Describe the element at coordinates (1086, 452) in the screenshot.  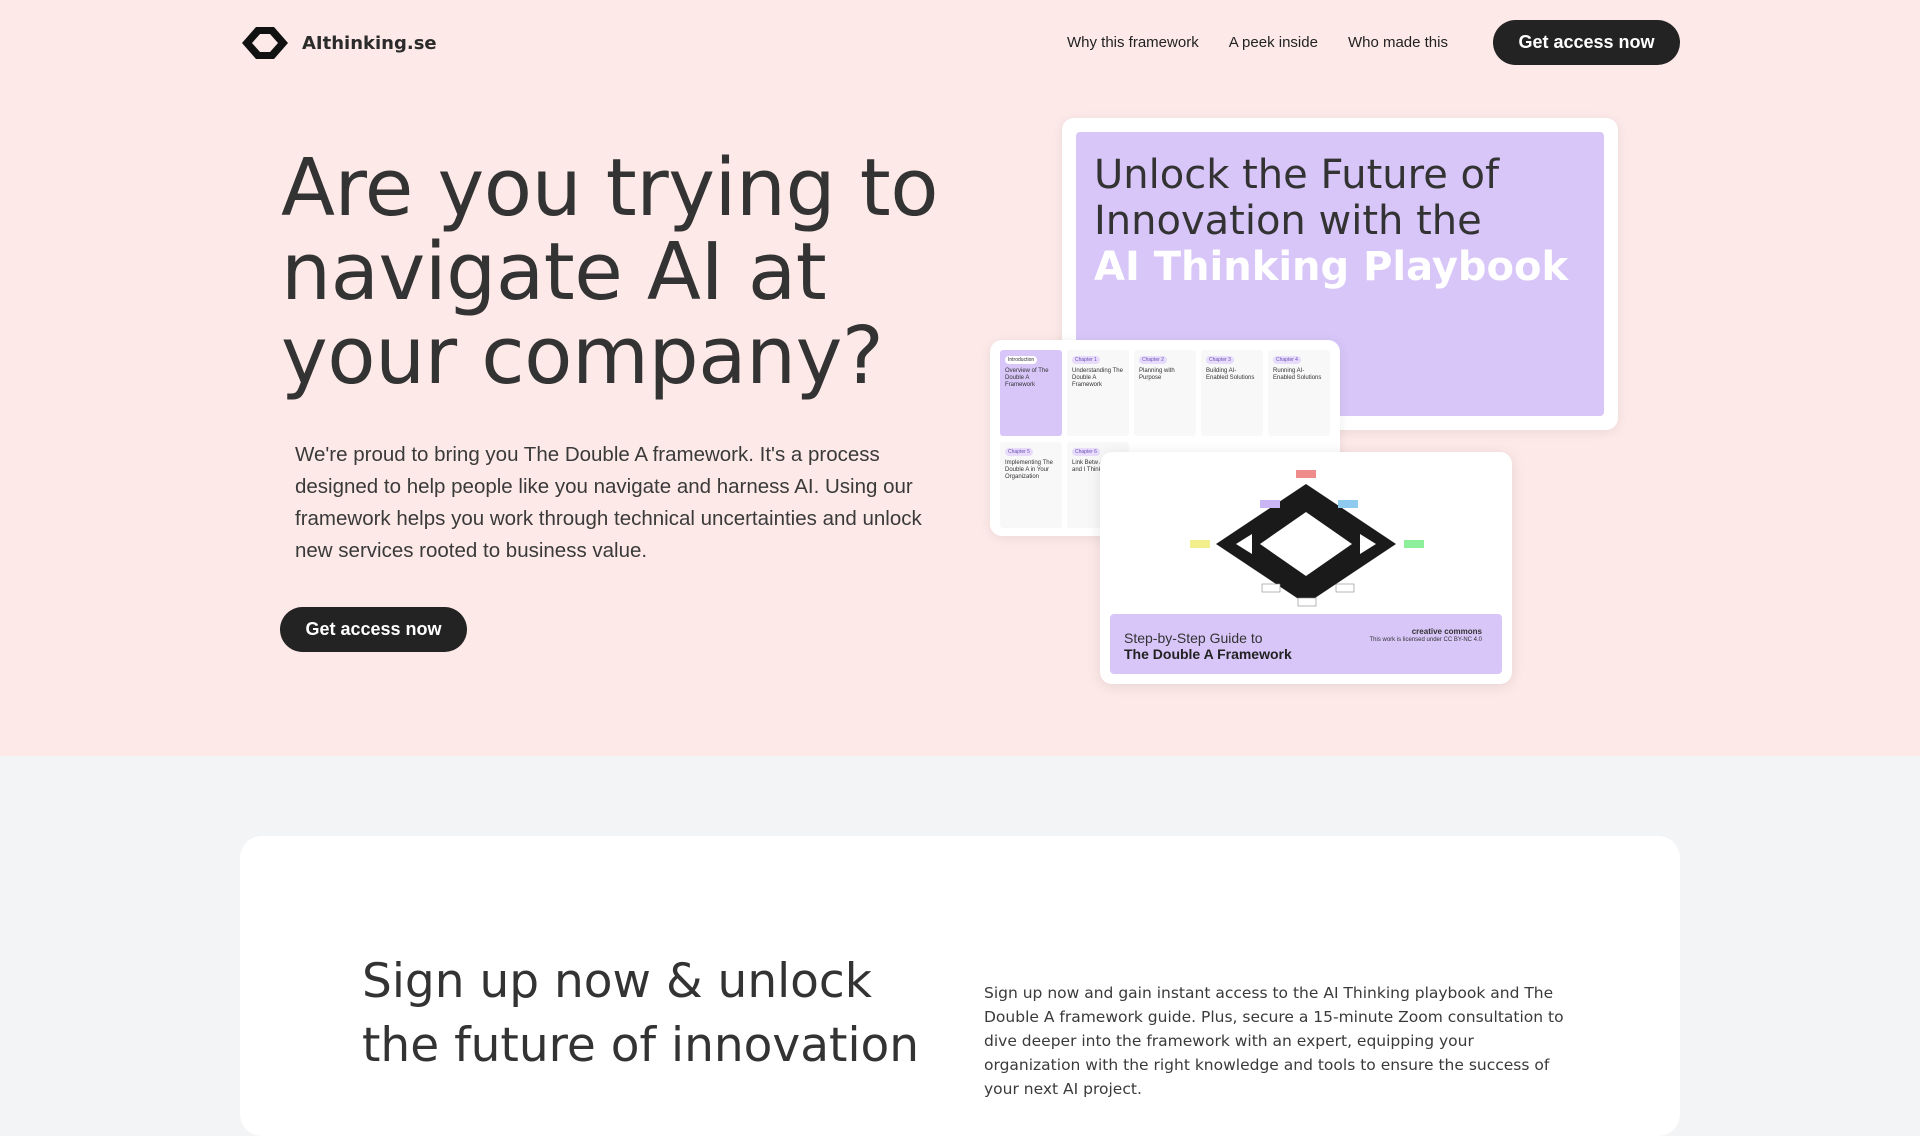
I see `chapter-tag: Chapter 6` at that location.